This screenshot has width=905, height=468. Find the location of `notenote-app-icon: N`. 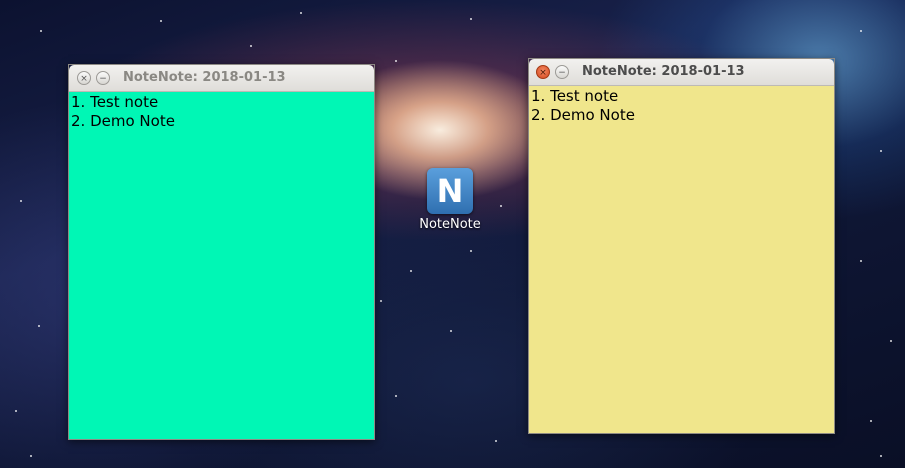

notenote-app-icon: N is located at coordinates (450, 191).